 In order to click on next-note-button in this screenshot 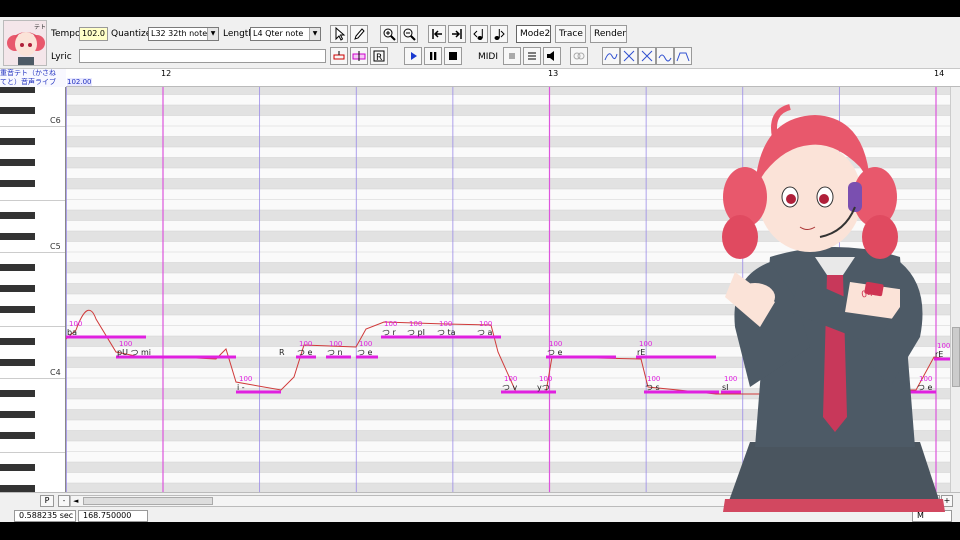, I will do `click(499, 34)`.